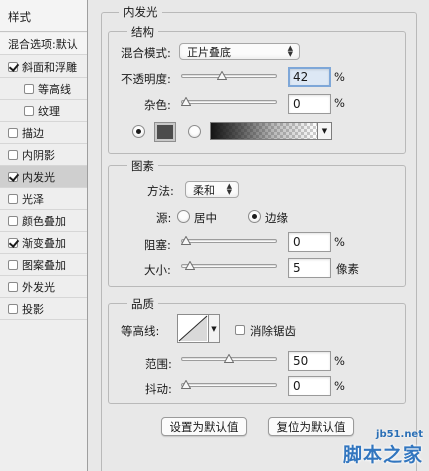 This screenshot has height=471, width=429. What do you see at coordinates (13, 66) in the screenshot?
I see `bevel-emboss-checkbox` at bounding box center [13, 66].